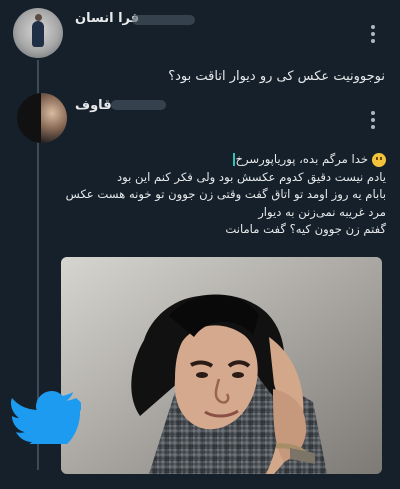  I want to click on display-name: قاوف, so click(93, 105).